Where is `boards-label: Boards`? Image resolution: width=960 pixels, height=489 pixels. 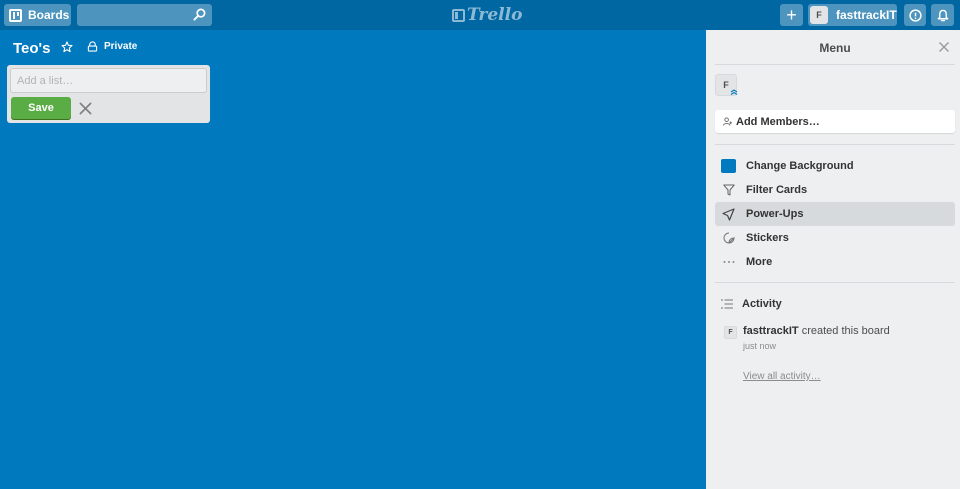
boards-label: Boards is located at coordinates (49, 15).